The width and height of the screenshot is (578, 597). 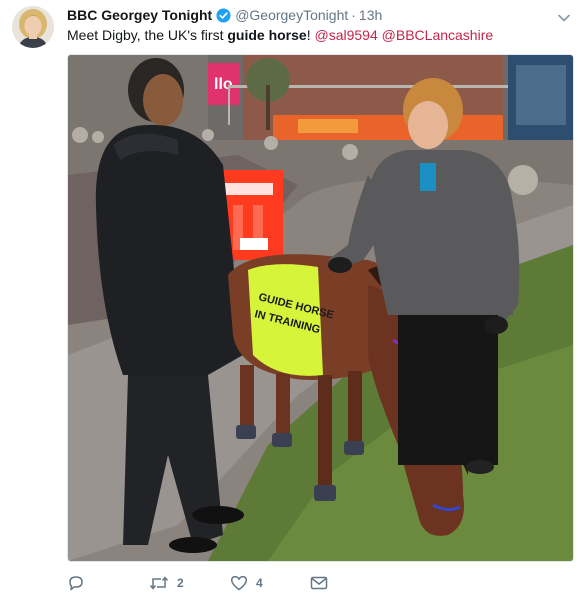 I want to click on reply-button, so click(x=80, y=583).